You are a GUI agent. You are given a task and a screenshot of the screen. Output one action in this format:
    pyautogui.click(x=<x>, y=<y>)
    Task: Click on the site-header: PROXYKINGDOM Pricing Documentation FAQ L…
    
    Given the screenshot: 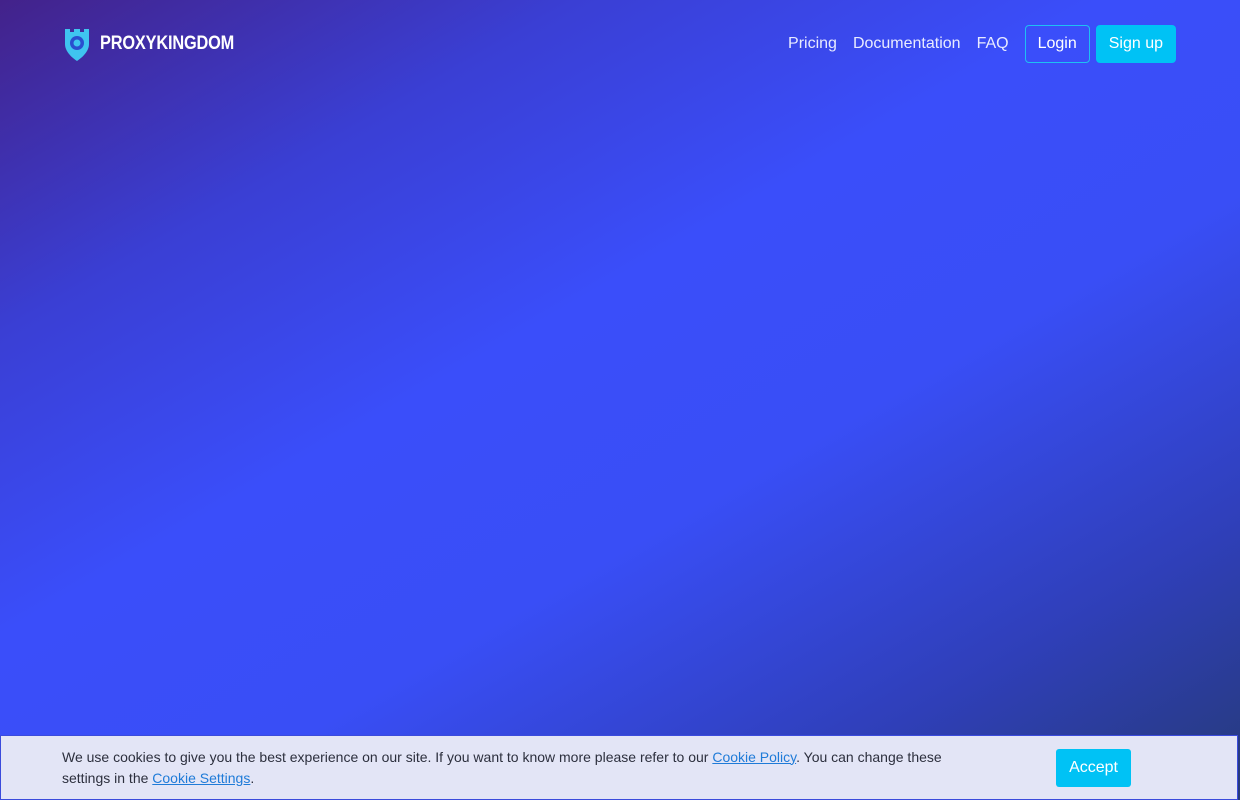 What is the action you would take?
    pyautogui.click(x=619, y=44)
    